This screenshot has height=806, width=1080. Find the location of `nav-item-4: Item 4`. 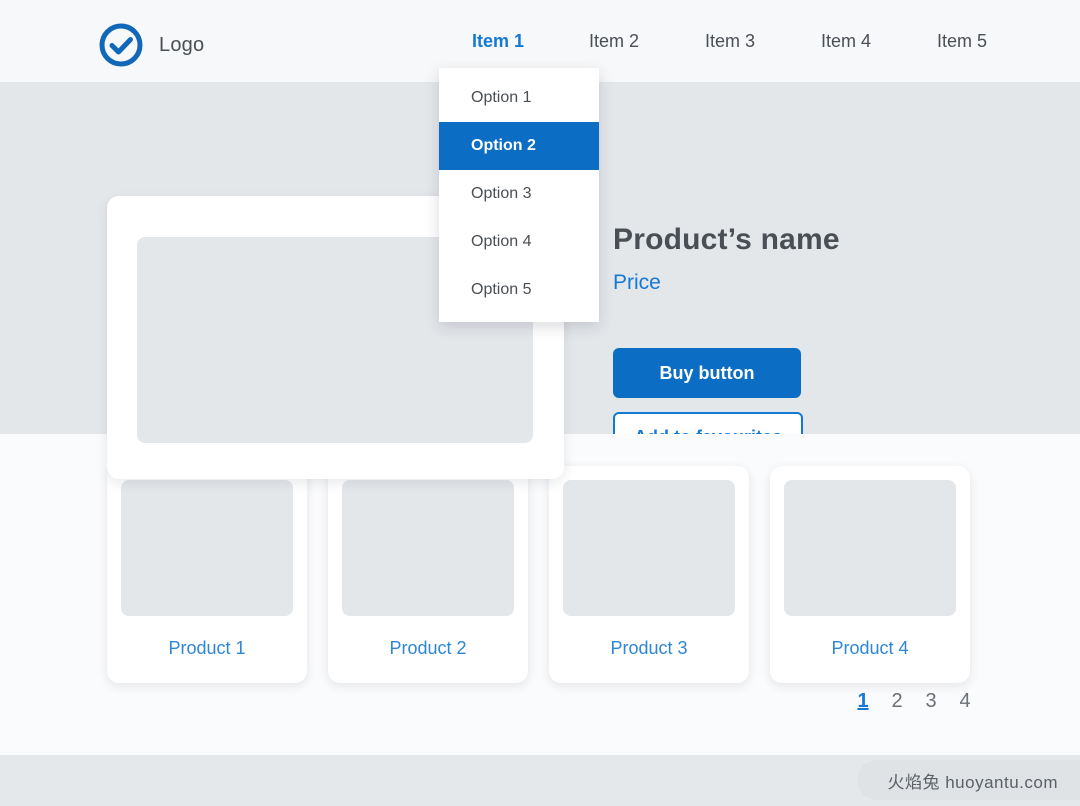

nav-item-4: Item 4 is located at coordinates (846, 41).